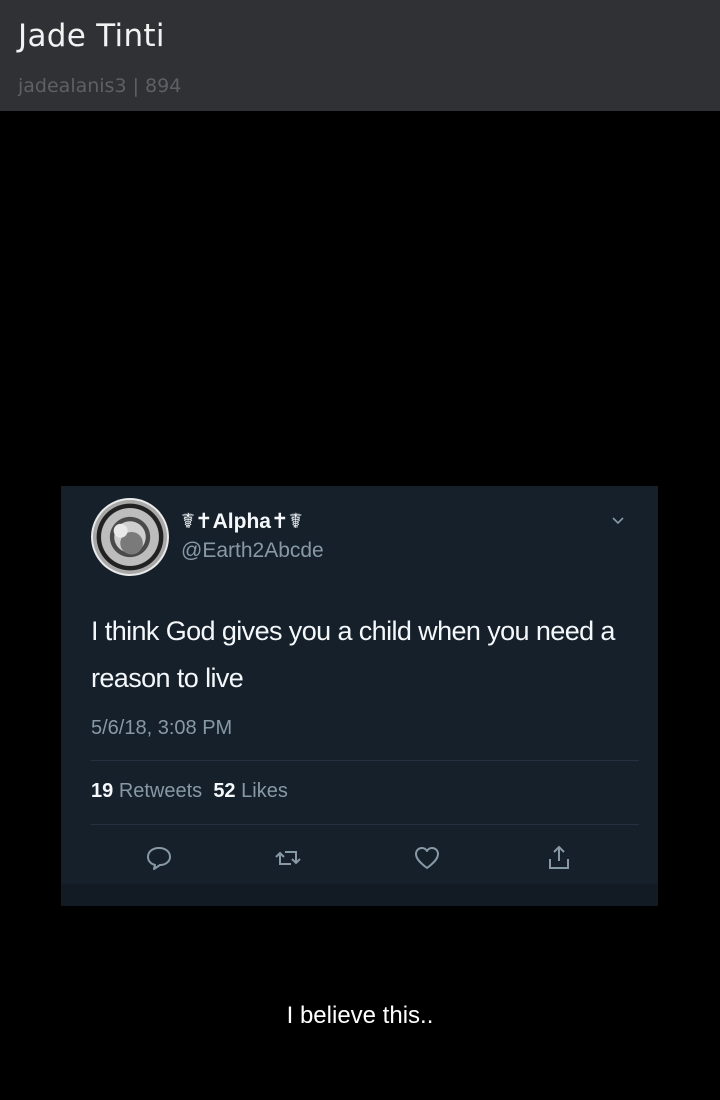  Describe the element at coordinates (360, 1015) in the screenshot. I see `story-caption: I believe this..` at that location.